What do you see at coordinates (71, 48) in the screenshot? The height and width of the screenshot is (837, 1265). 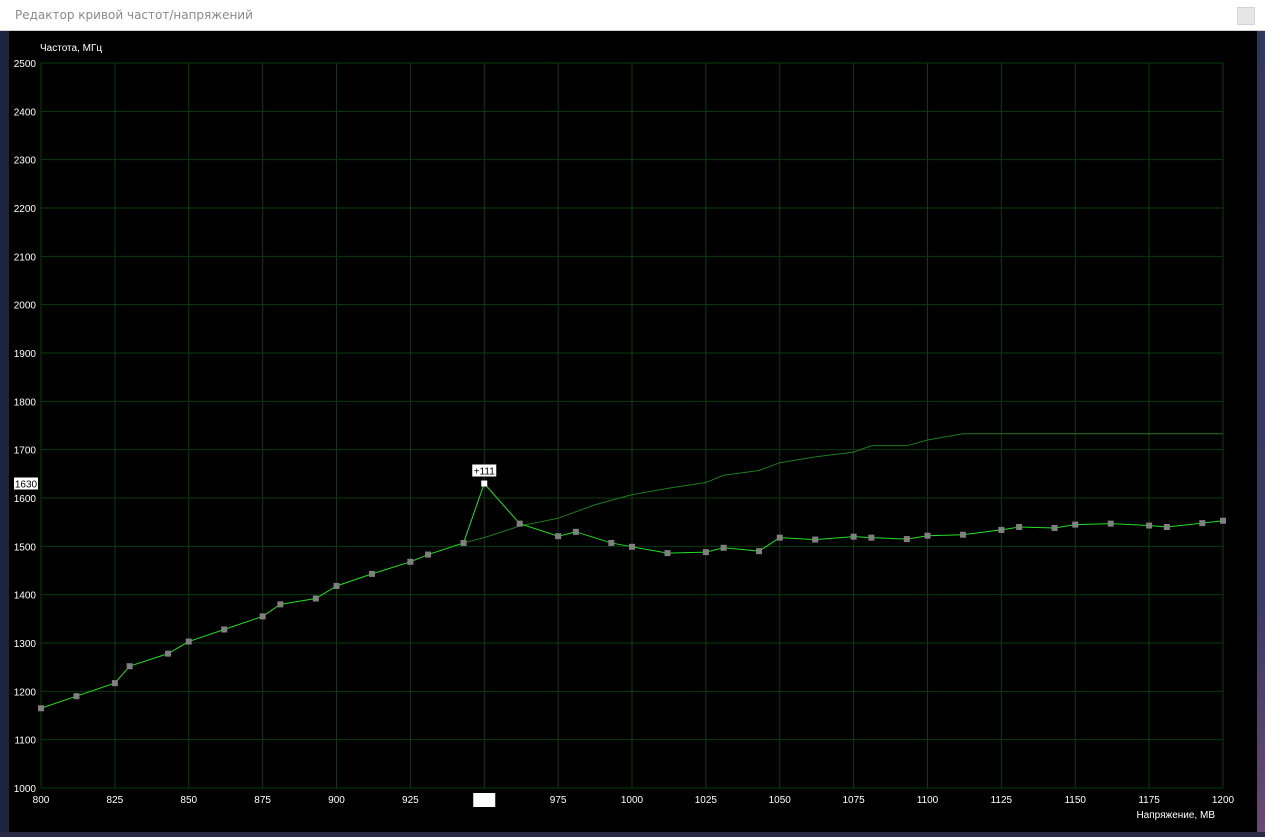 I see `y-axis-label: Частота, МГц` at bounding box center [71, 48].